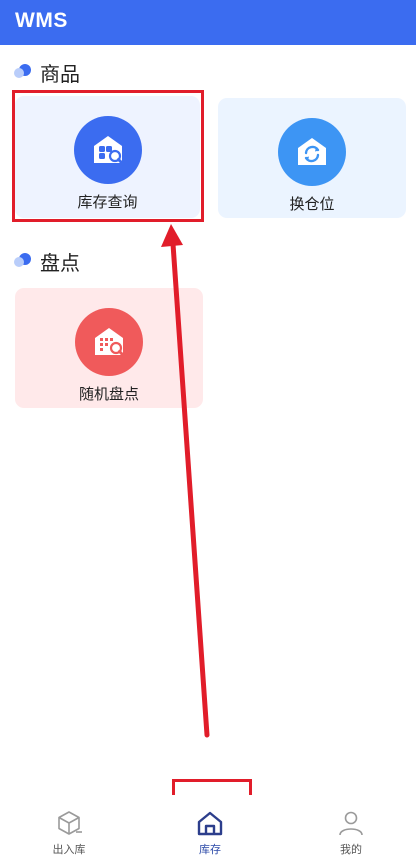 The image size is (416, 867). What do you see at coordinates (108, 394) in the screenshot?
I see `random-stocktake-label: 随机盘点` at bounding box center [108, 394].